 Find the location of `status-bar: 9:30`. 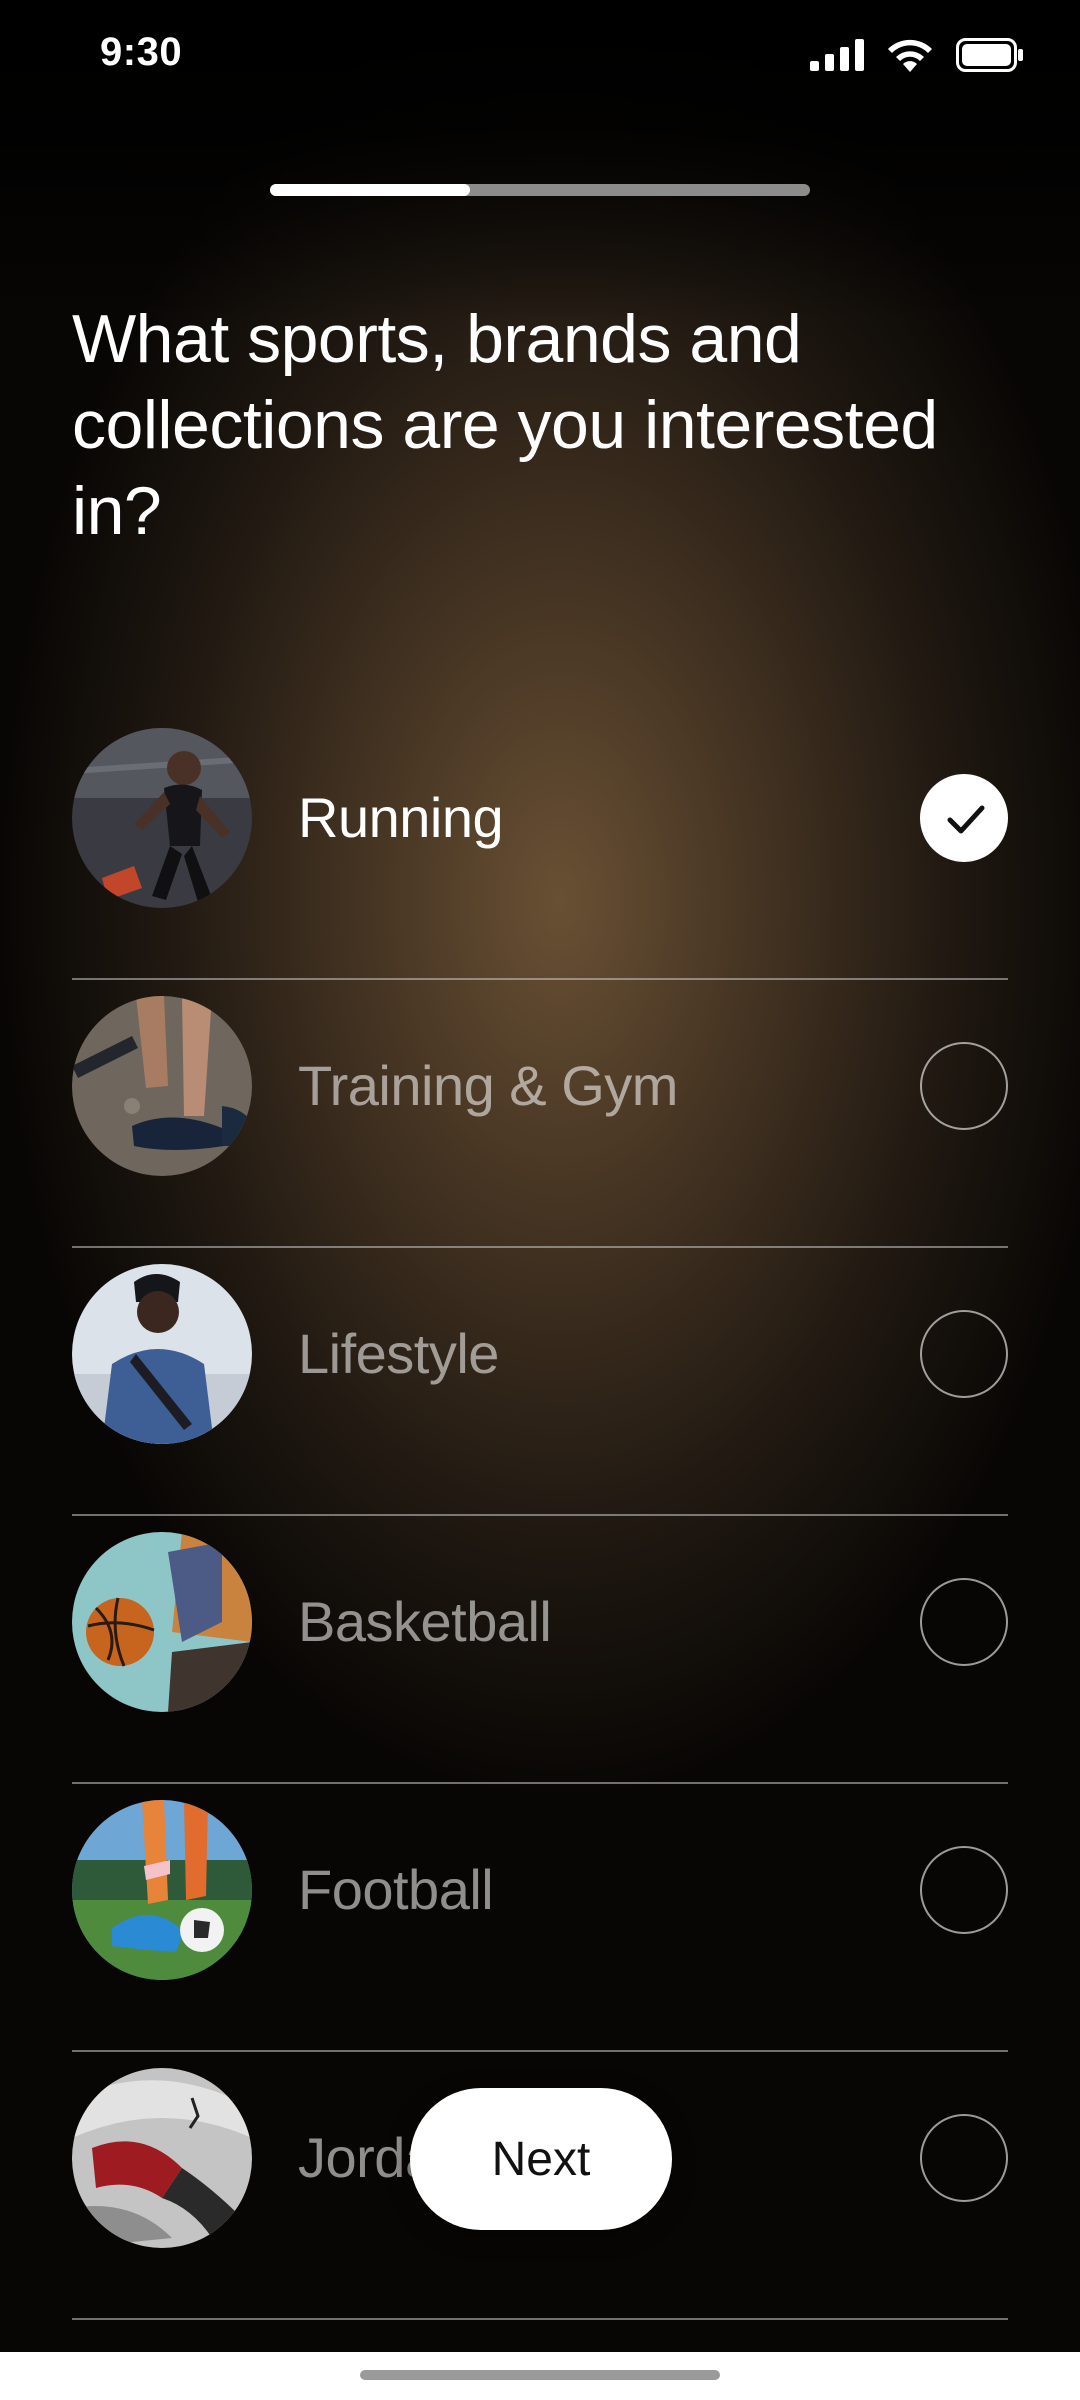

status-bar: 9:30 is located at coordinates (540, 55).